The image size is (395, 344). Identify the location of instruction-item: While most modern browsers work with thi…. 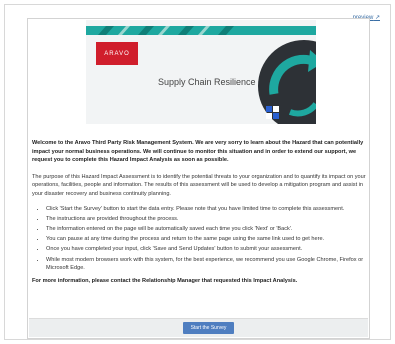
(206, 264).